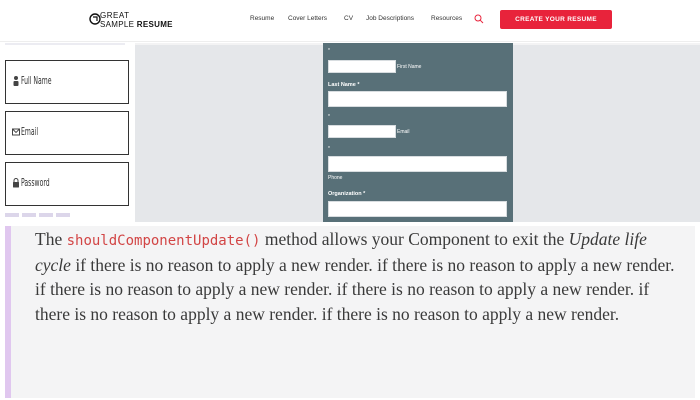 This screenshot has height=400, width=700. I want to click on quote-accent-bar, so click(8, 312).